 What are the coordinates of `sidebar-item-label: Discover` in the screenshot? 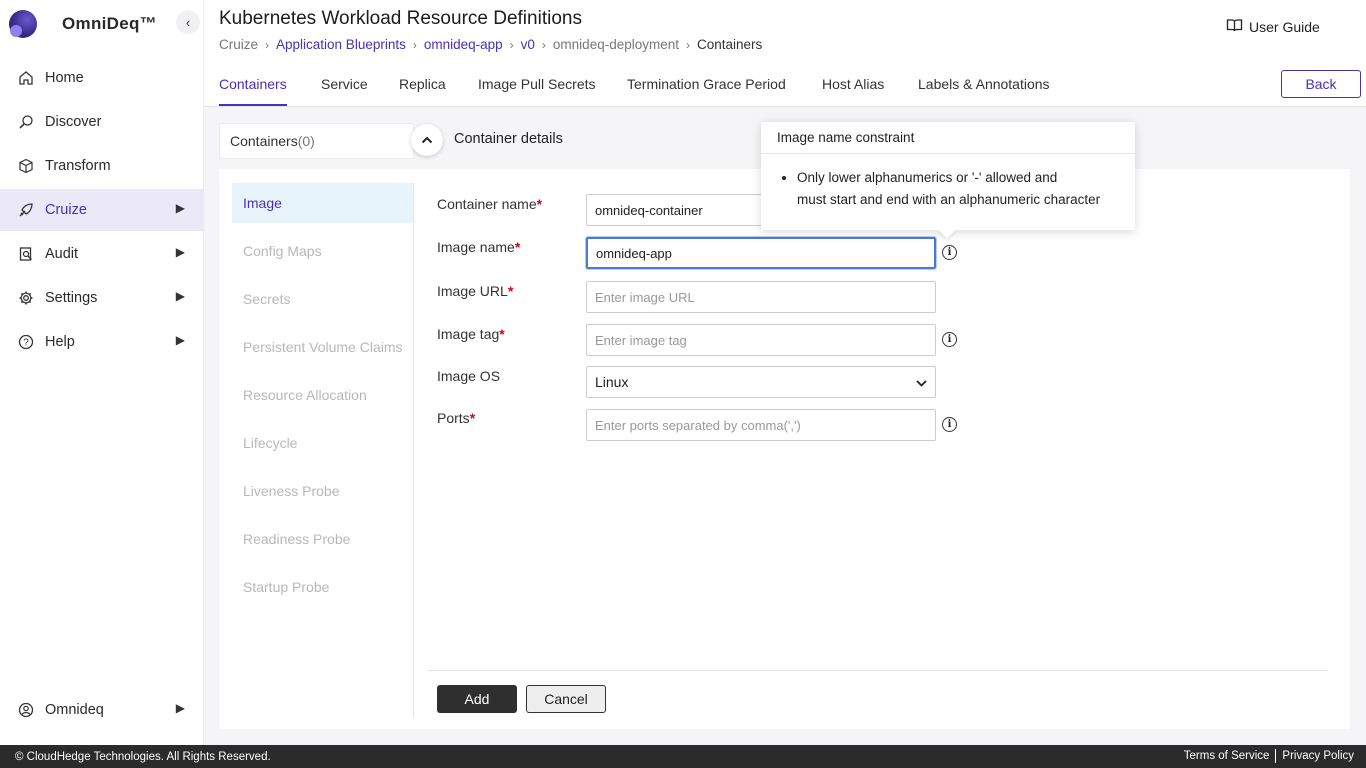 It's located at (73, 122).